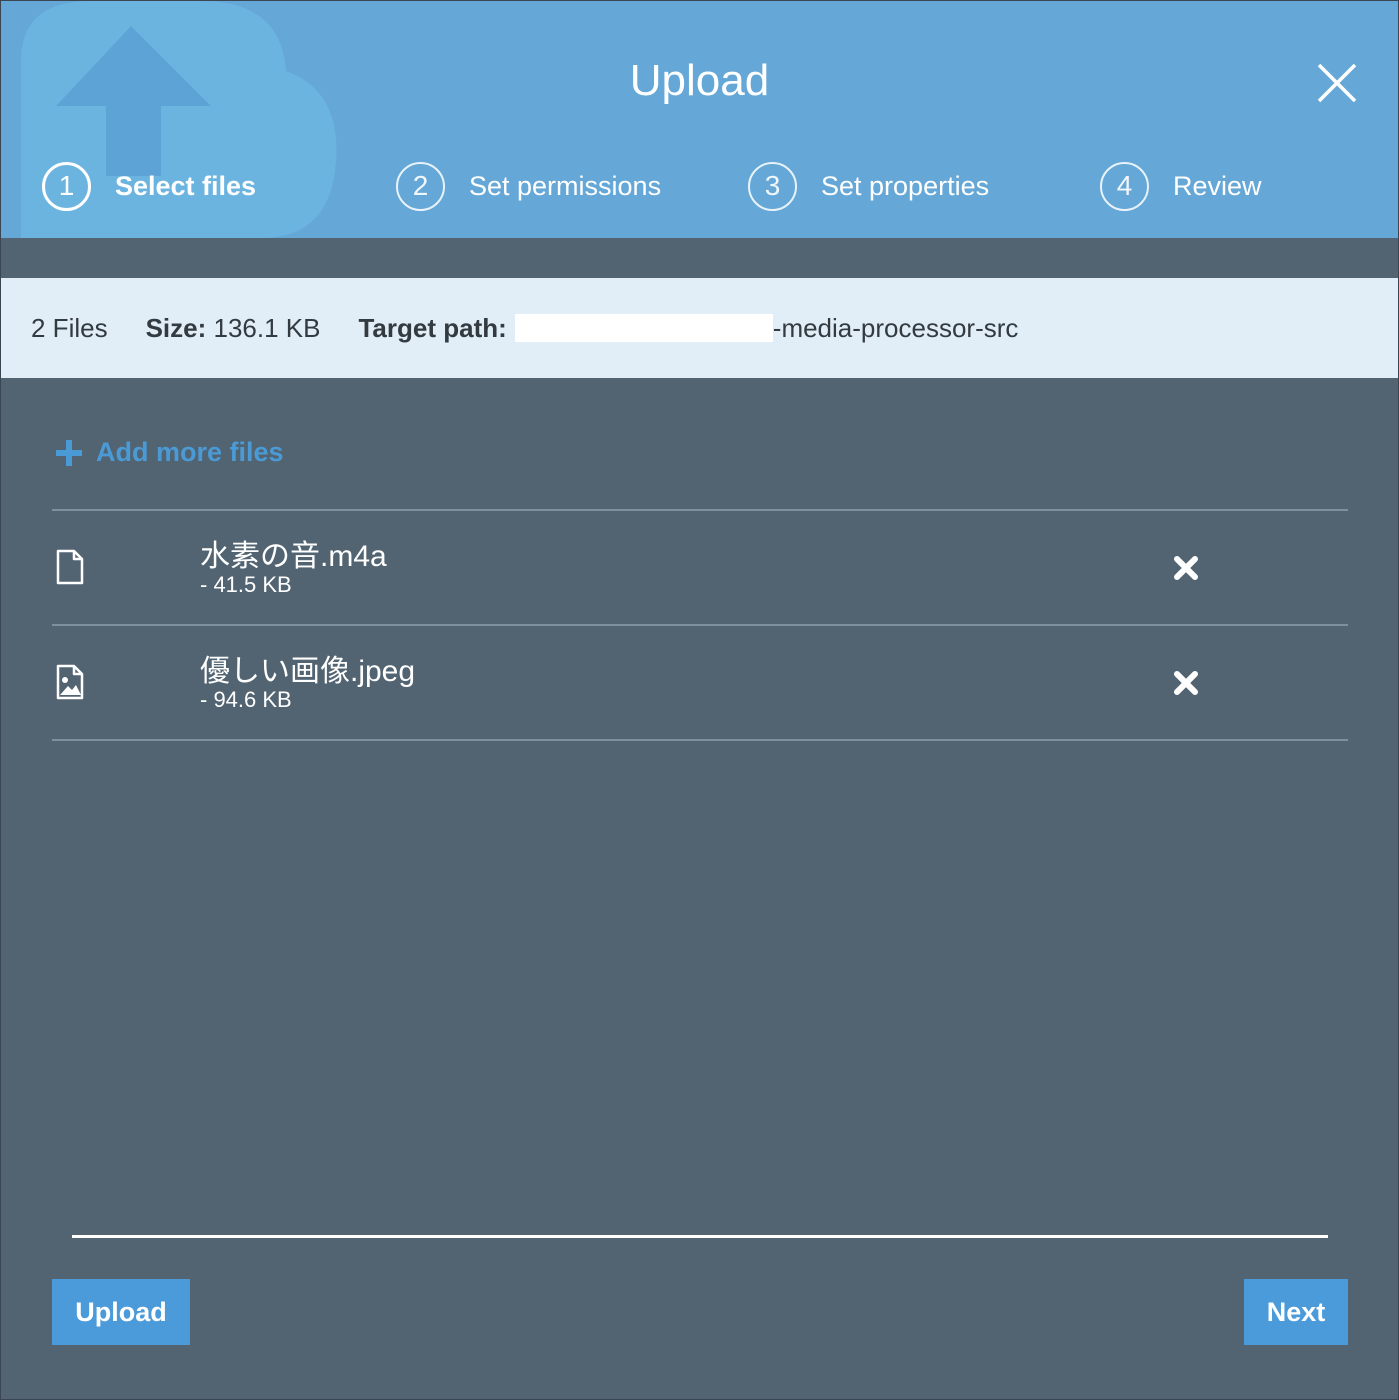  What do you see at coordinates (700, 682) in the screenshot?
I see `list-item: 優しい画像.jpeg - 94.6 KB` at bounding box center [700, 682].